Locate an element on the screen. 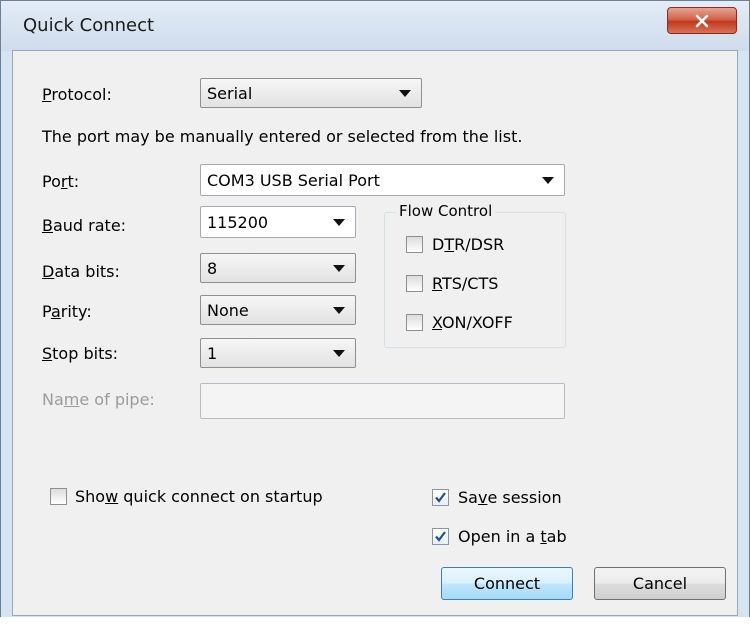  open-in-tab-label: Open in a tab is located at coordinates (512, 536).